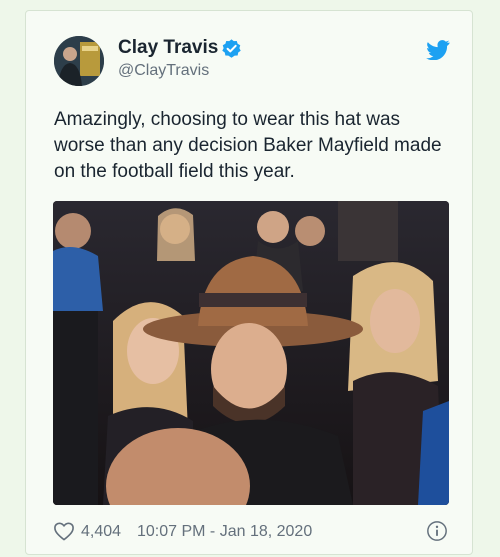 The height and width of the screenshot is (557, 500). I want to click on user-handle: @ClayTravis, so click(163, 71).